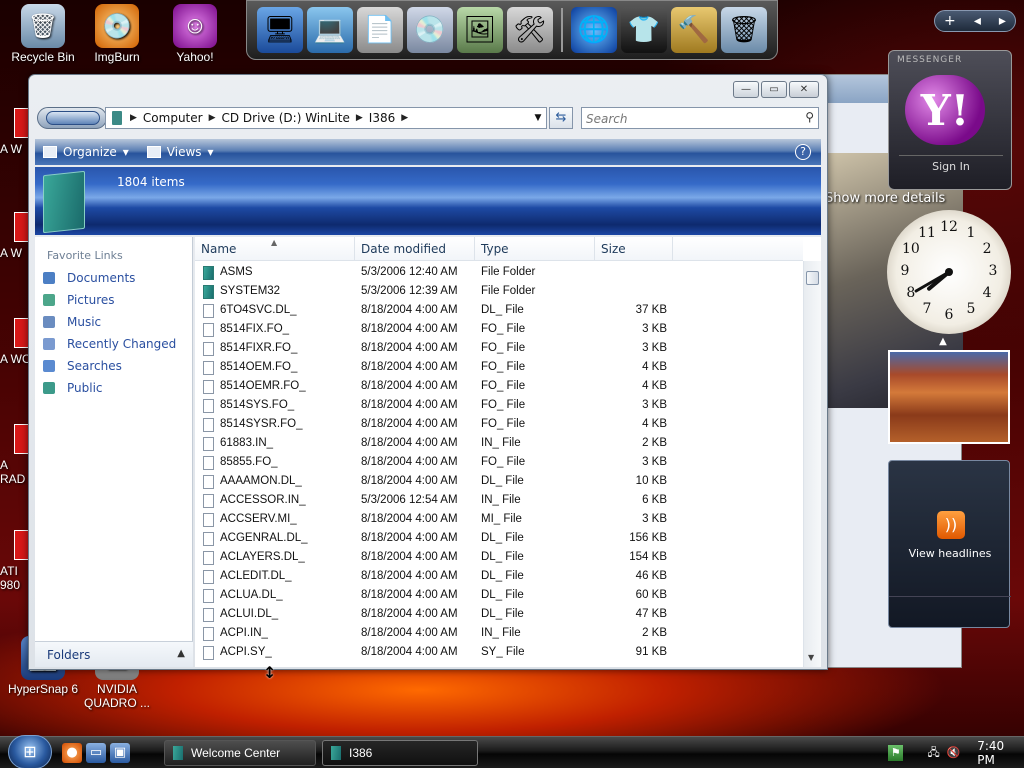 The height and width of the screenshot is (768, 1024). Describe the element at coordinates (240, 753) in the screenshot. I see `taskbar-button-welcome-center: Welcome Center` at that location.